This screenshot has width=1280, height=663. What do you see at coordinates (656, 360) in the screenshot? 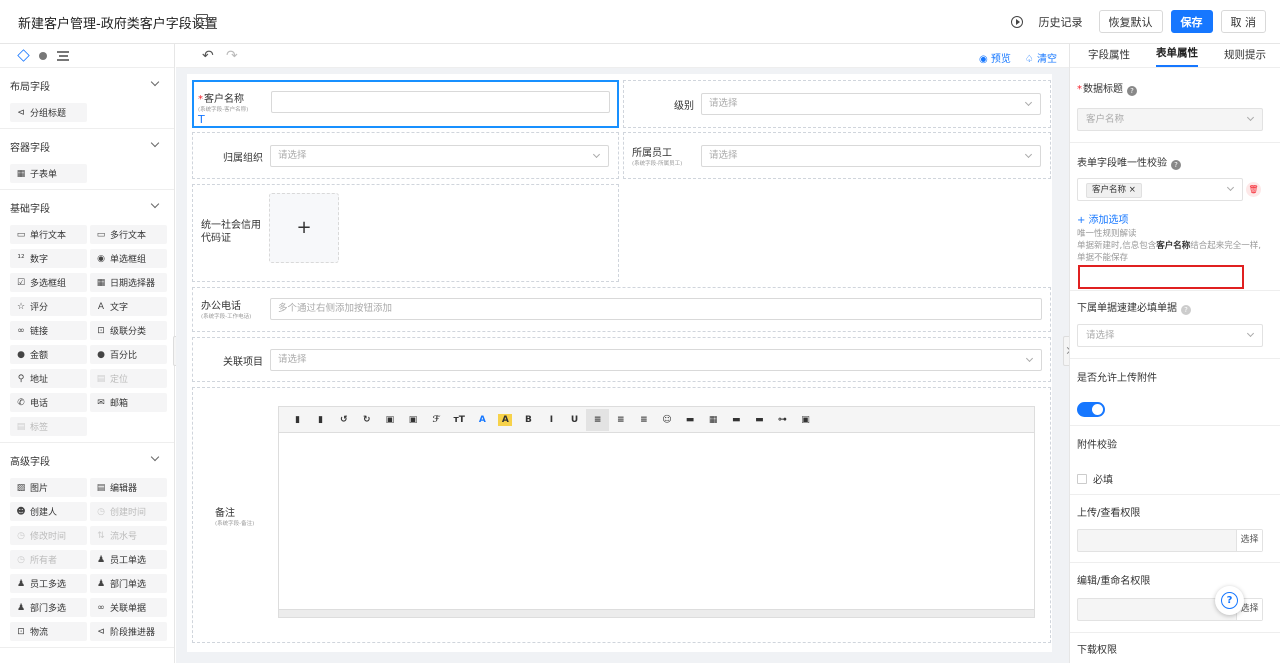
I see `project-select: 请选择` at bounding box center [656, 360].